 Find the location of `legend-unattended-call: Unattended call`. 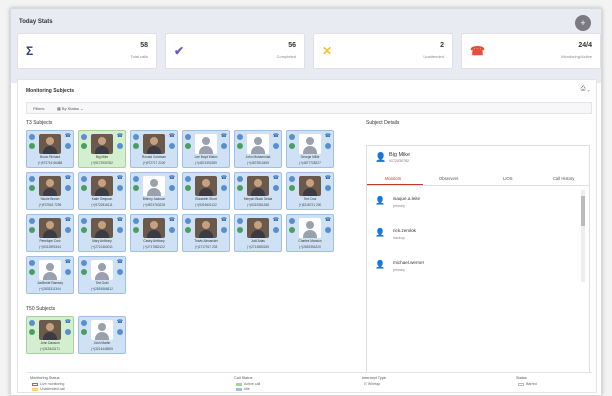

legend-unattended-call: Unattended call is located at coordinates (48, 389).